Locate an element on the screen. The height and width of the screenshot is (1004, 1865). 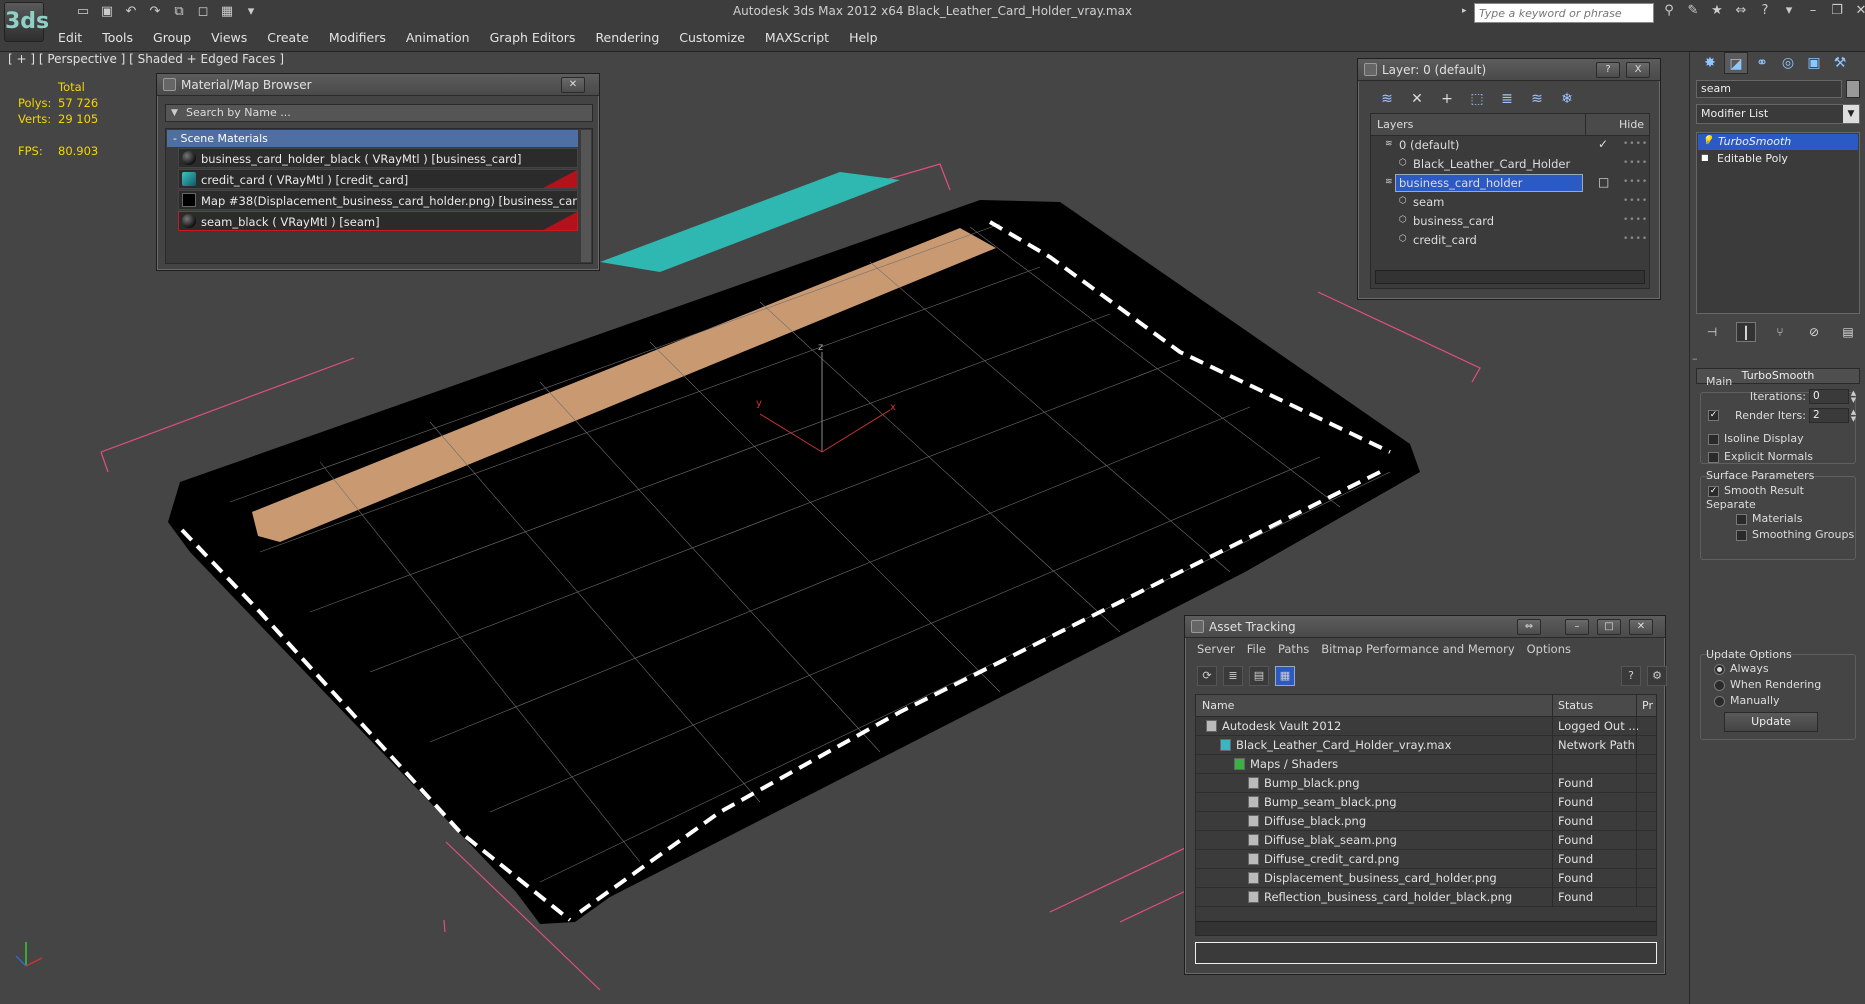
modifier-stack-item: 💡 TurboSmooth is located at coordinates (1778, 142).